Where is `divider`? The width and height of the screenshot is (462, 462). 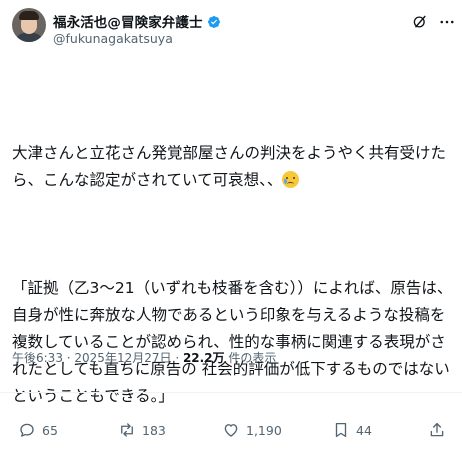
divider is located at coordinates (231, 392).